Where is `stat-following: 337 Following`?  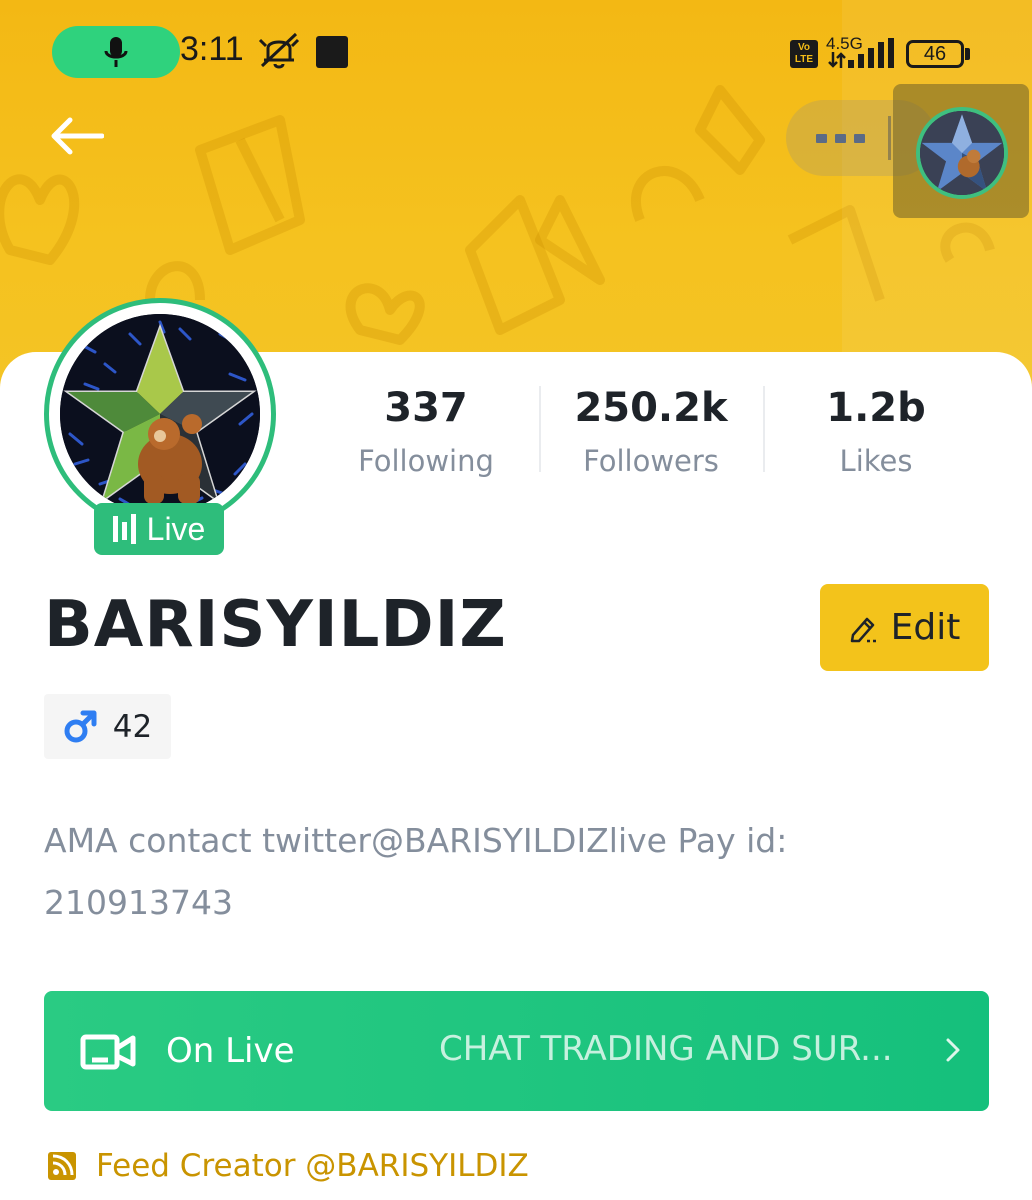 stat-following: 337 Following is located at coordinates (426, 429).